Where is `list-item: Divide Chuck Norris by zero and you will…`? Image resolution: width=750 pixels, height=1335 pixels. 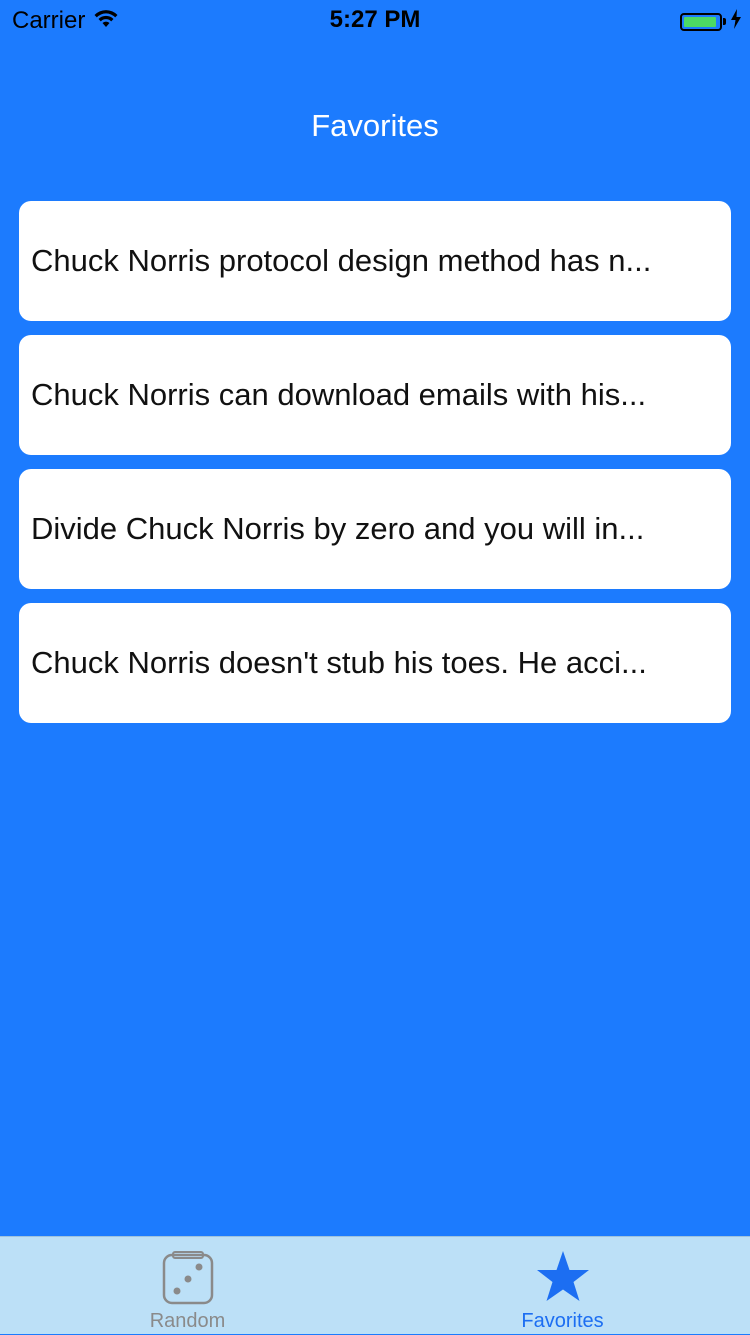 list-item: Divide Chuck Norris by zero and you will… is located at coordinates (375, 529).